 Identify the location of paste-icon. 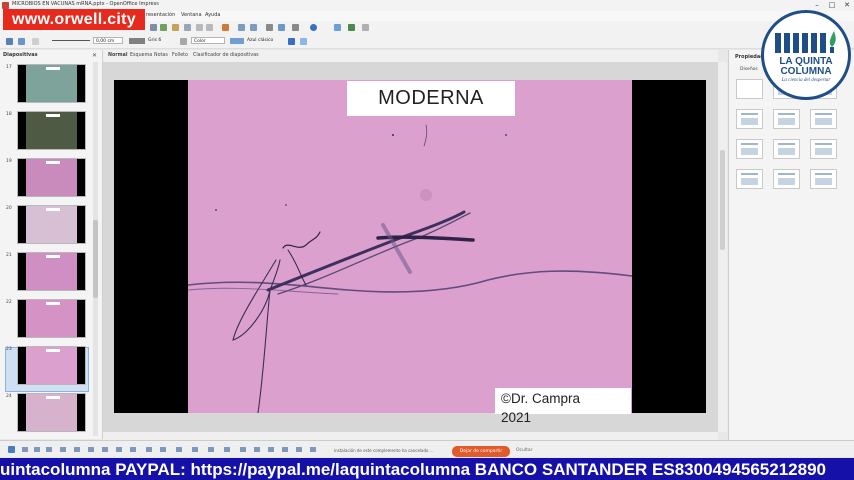
(225, 27).